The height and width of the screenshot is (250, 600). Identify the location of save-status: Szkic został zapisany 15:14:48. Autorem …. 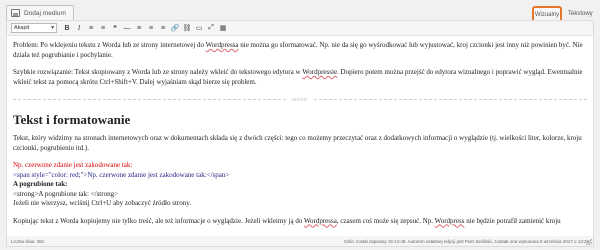
(466, 241).